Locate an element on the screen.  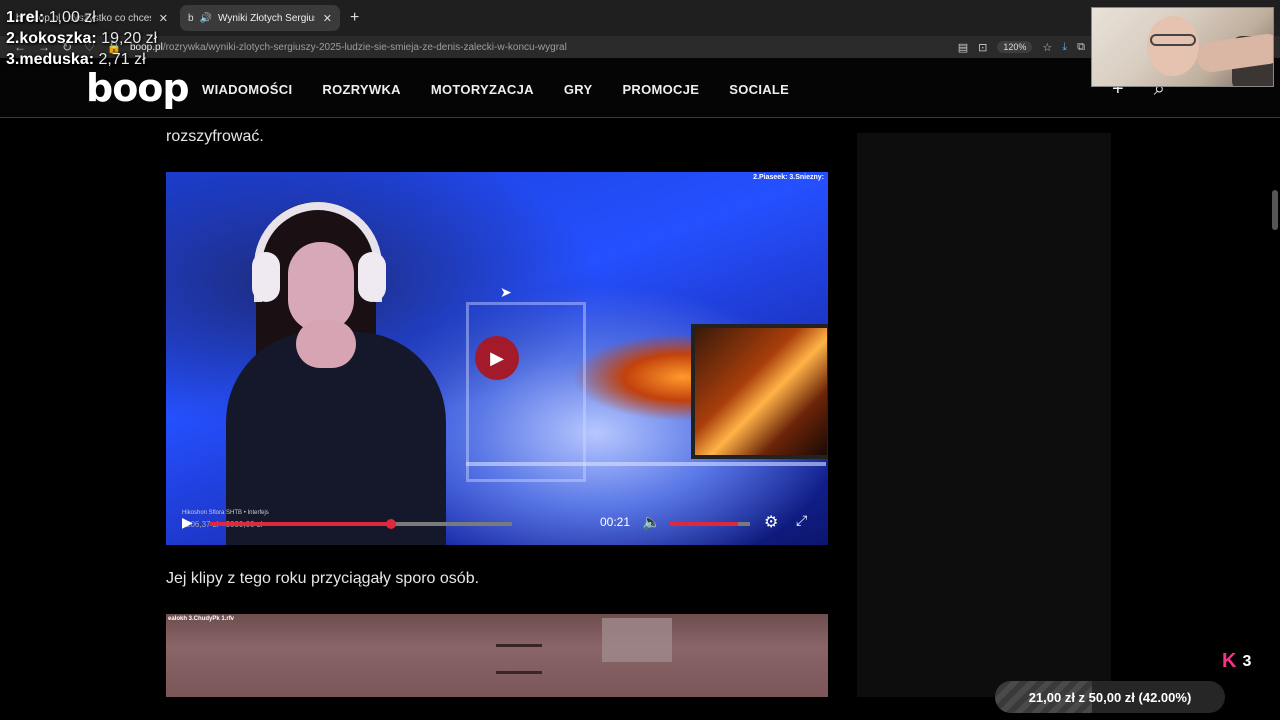
video-scene-fireplace-tv is located at coordinates (759, 391).